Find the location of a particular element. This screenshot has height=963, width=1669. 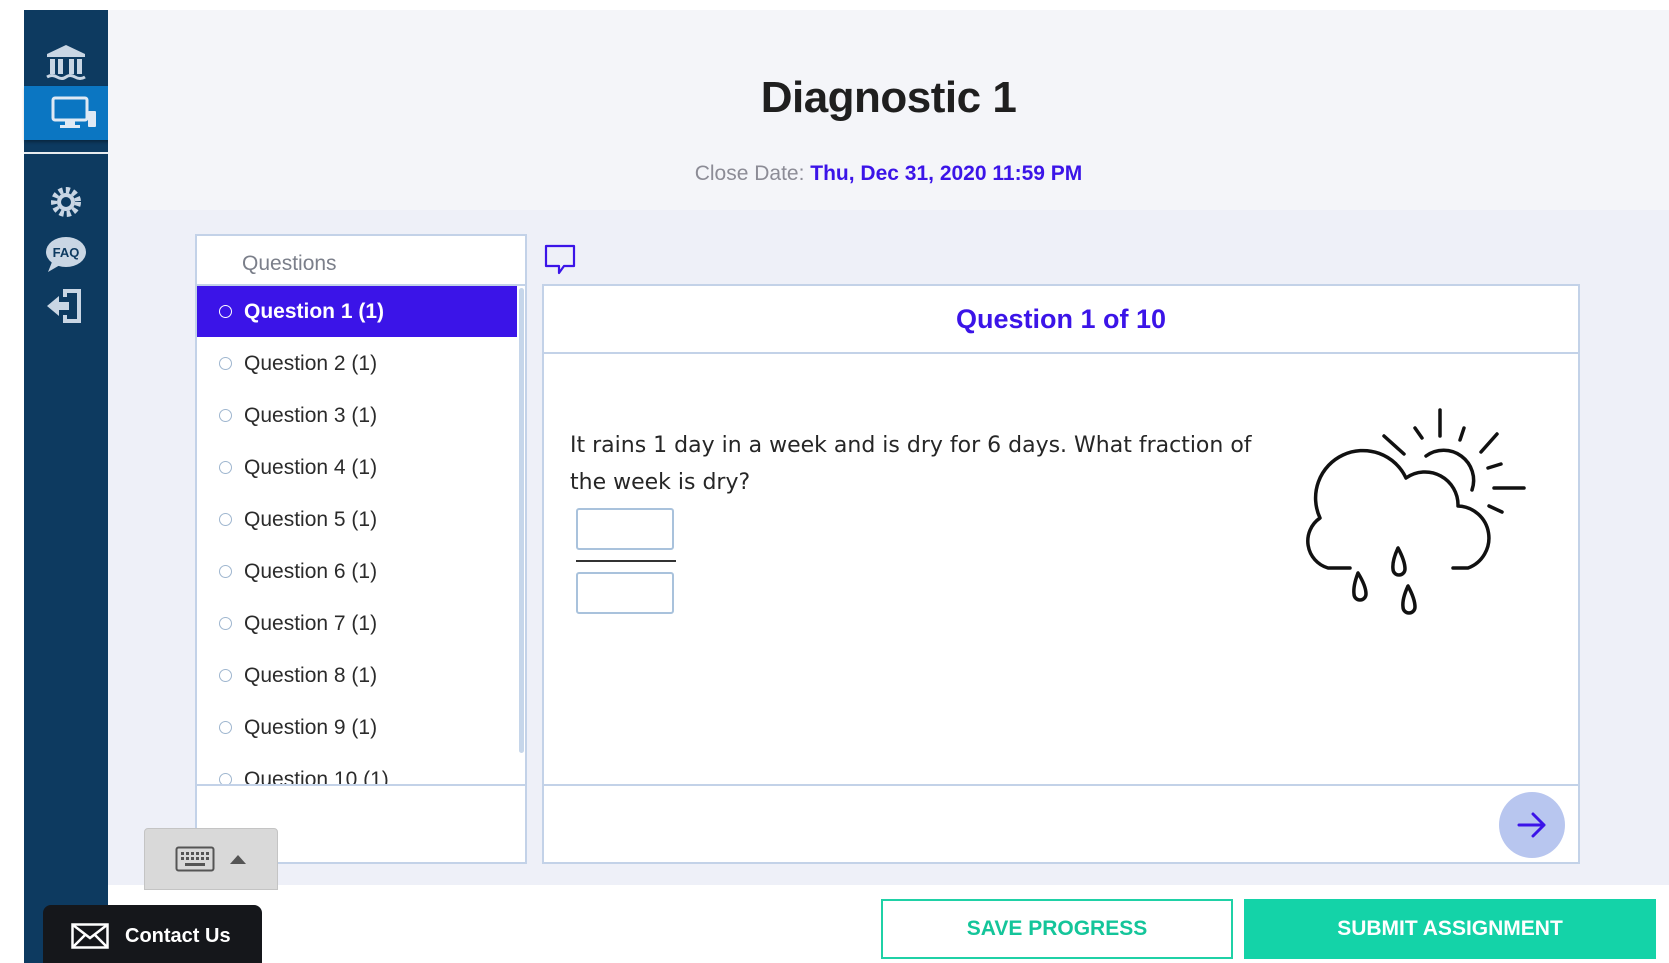

questions-panel-divider is located at coordinates (361, 785).